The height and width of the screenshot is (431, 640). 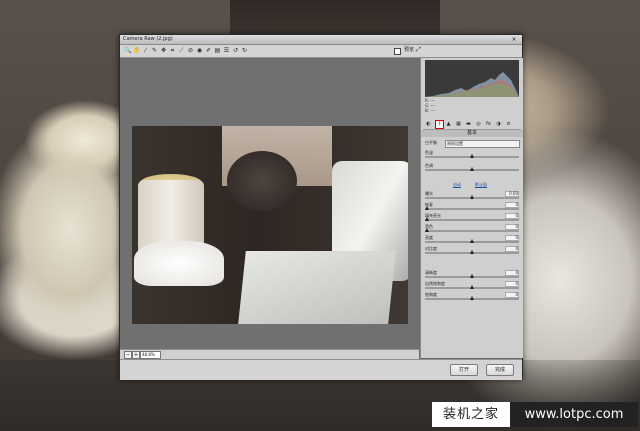 What do you see at coordinates (128, 355) in the screenshot?
I see `zoom-out-button: −` at bounding box center [128, 355].